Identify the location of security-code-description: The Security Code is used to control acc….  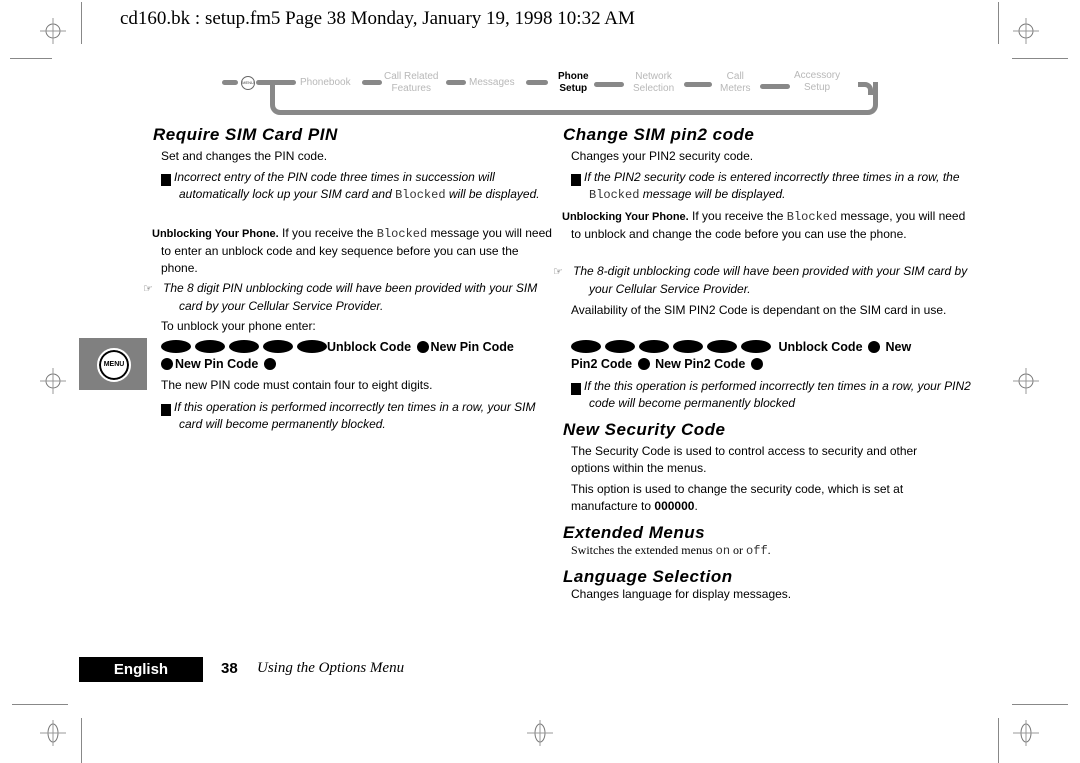
(744, 459).